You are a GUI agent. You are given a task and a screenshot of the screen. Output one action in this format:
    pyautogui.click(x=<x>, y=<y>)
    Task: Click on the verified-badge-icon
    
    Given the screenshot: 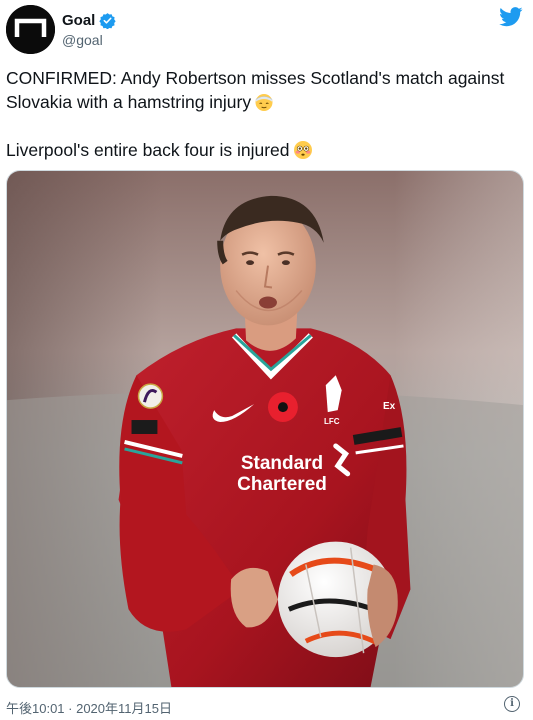 What is the action you would take?
    pyautogui.click(x=107, y=20)
    